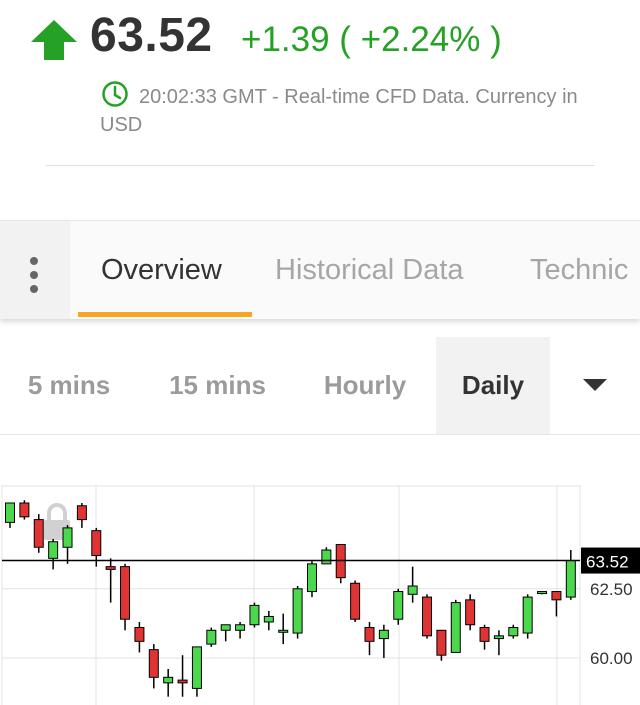 The width and height of the screenshot is (640, 705). I want to click on last-price: 63.52, so click(151, 35).